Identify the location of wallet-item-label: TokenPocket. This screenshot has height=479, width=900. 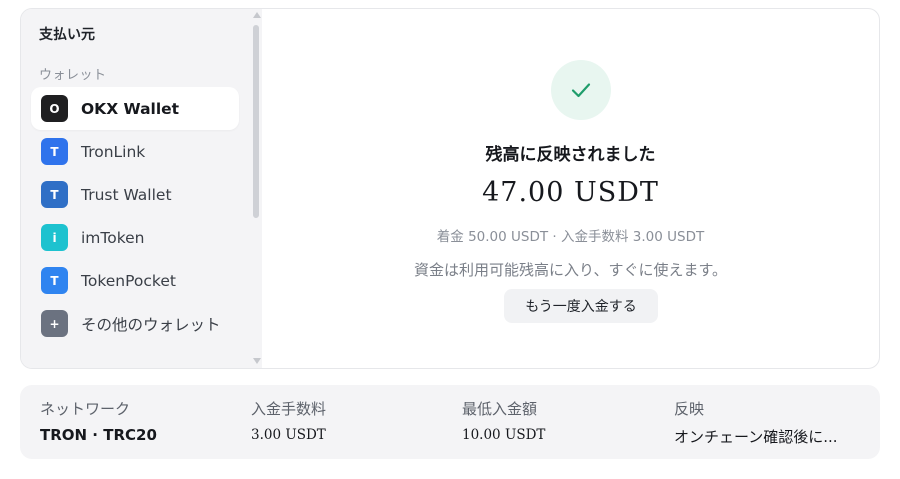
(128, 280).